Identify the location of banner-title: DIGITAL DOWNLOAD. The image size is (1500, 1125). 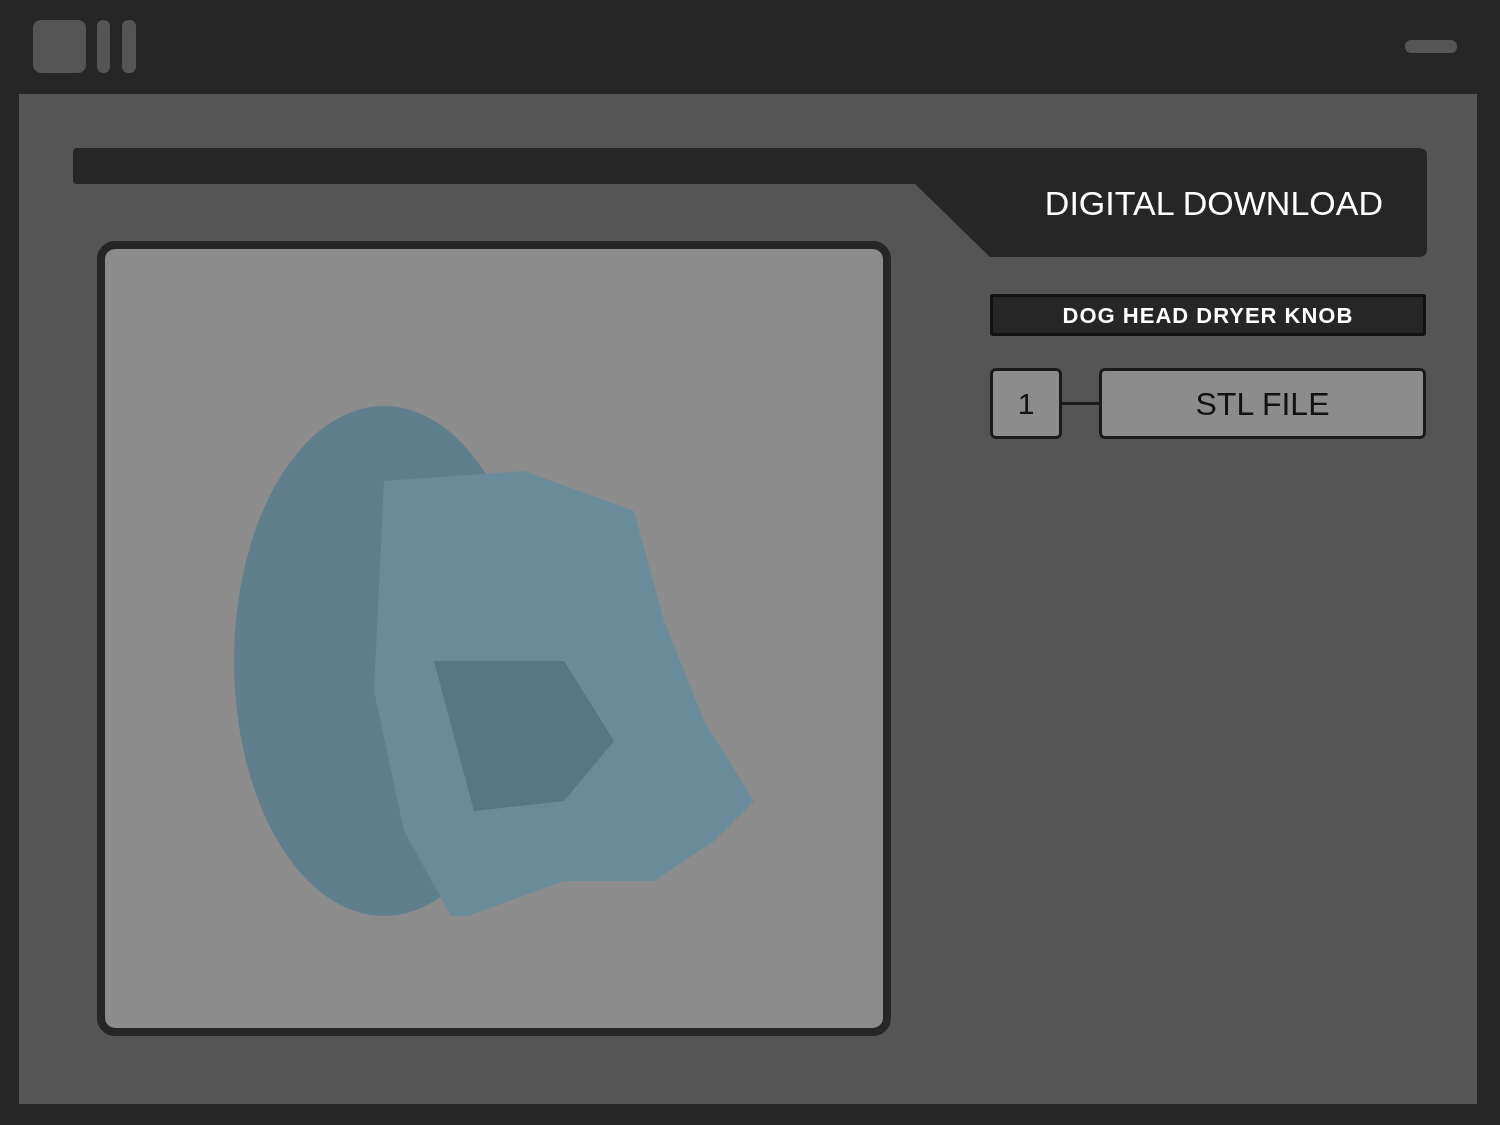
(1213, 203).